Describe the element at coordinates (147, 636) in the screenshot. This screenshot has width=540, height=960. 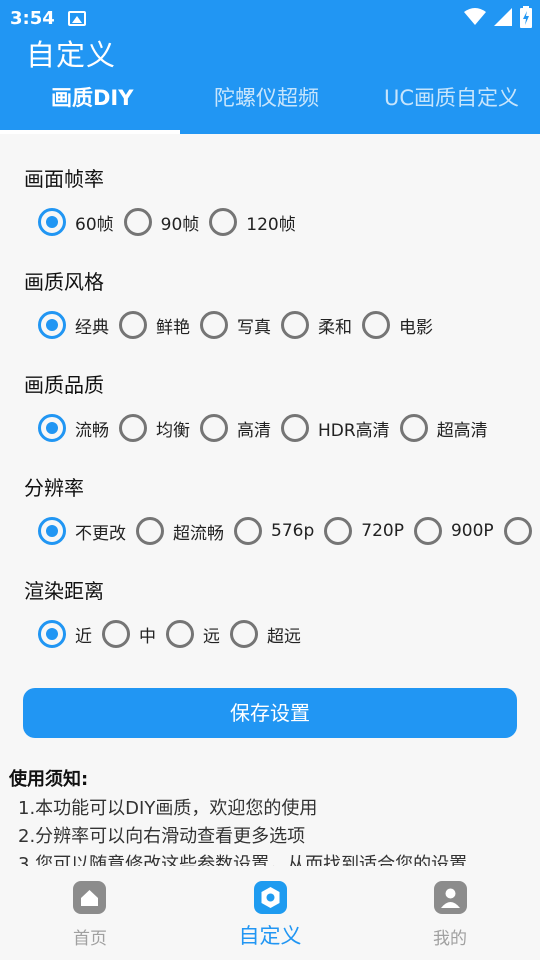
I see `radio-label: 中` at that location.